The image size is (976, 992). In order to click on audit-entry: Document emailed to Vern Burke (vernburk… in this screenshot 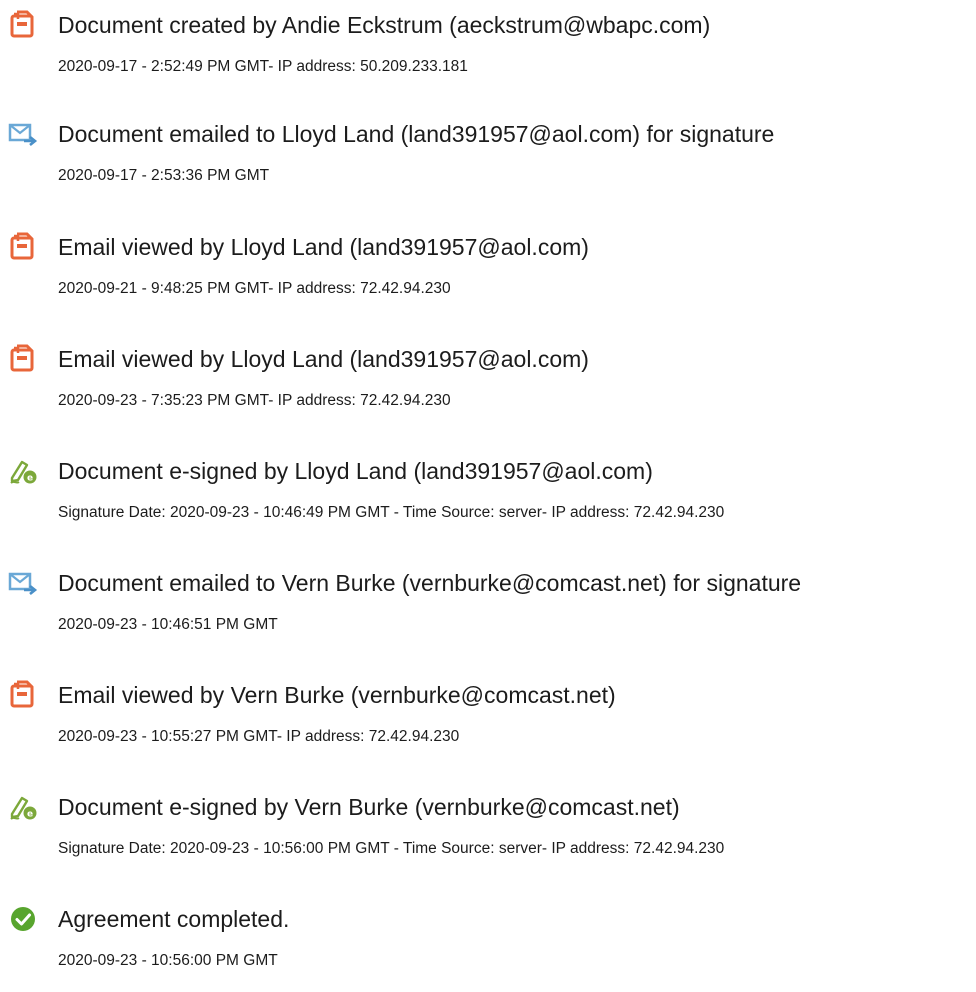, I will do `click(488, 603)`.